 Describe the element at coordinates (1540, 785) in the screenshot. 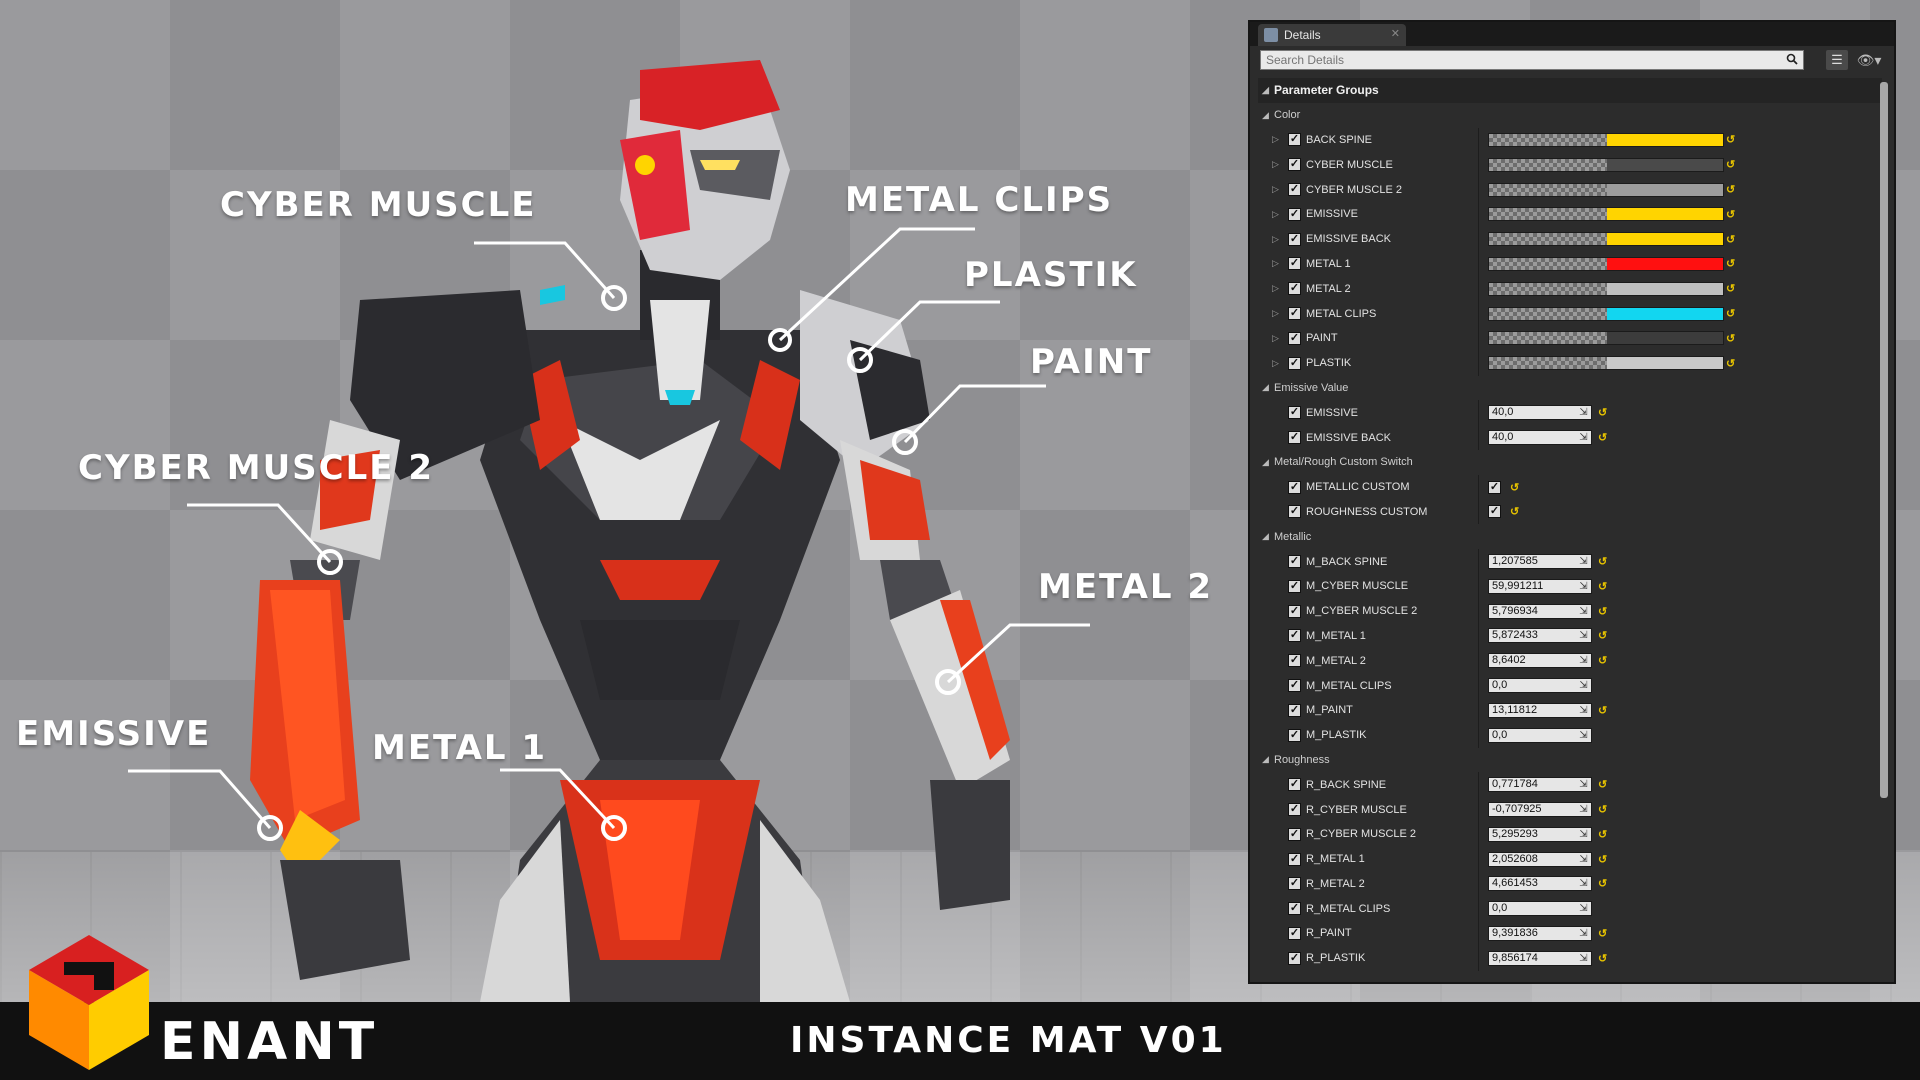

I see `value-field: 0,771784 ⇲` at that location.